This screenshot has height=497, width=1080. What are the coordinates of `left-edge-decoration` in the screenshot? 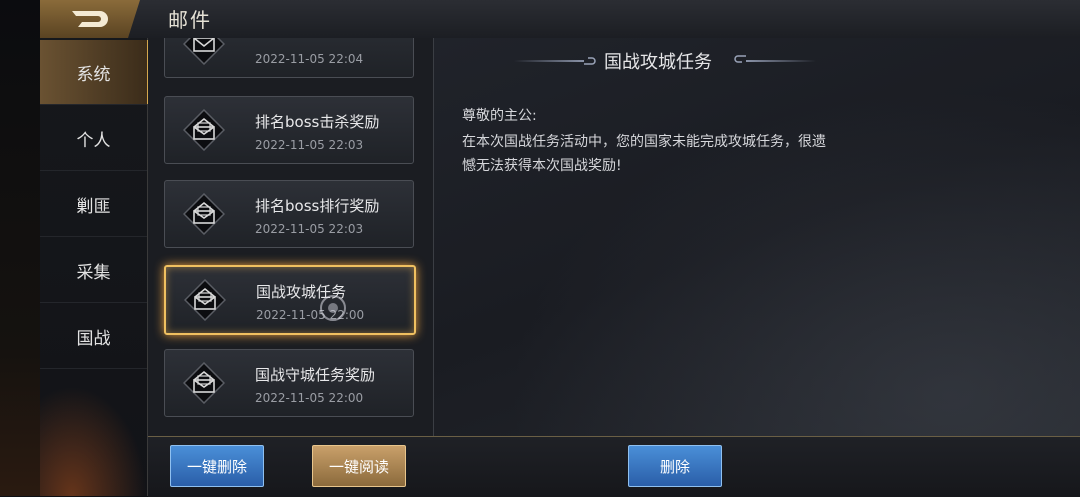 It's located at (20, 248).